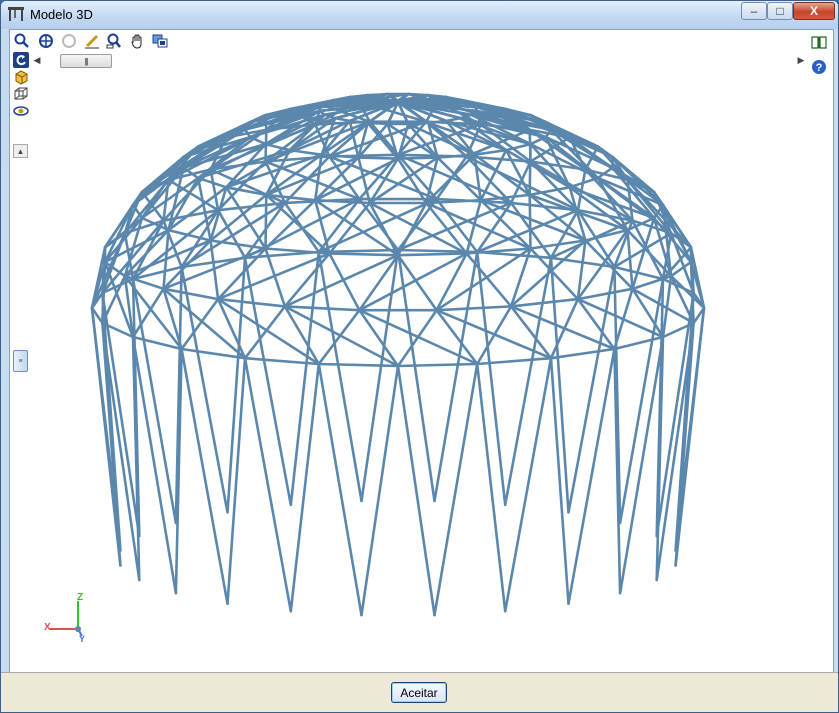  I want to click on rotate-icon, so click(21, 60).